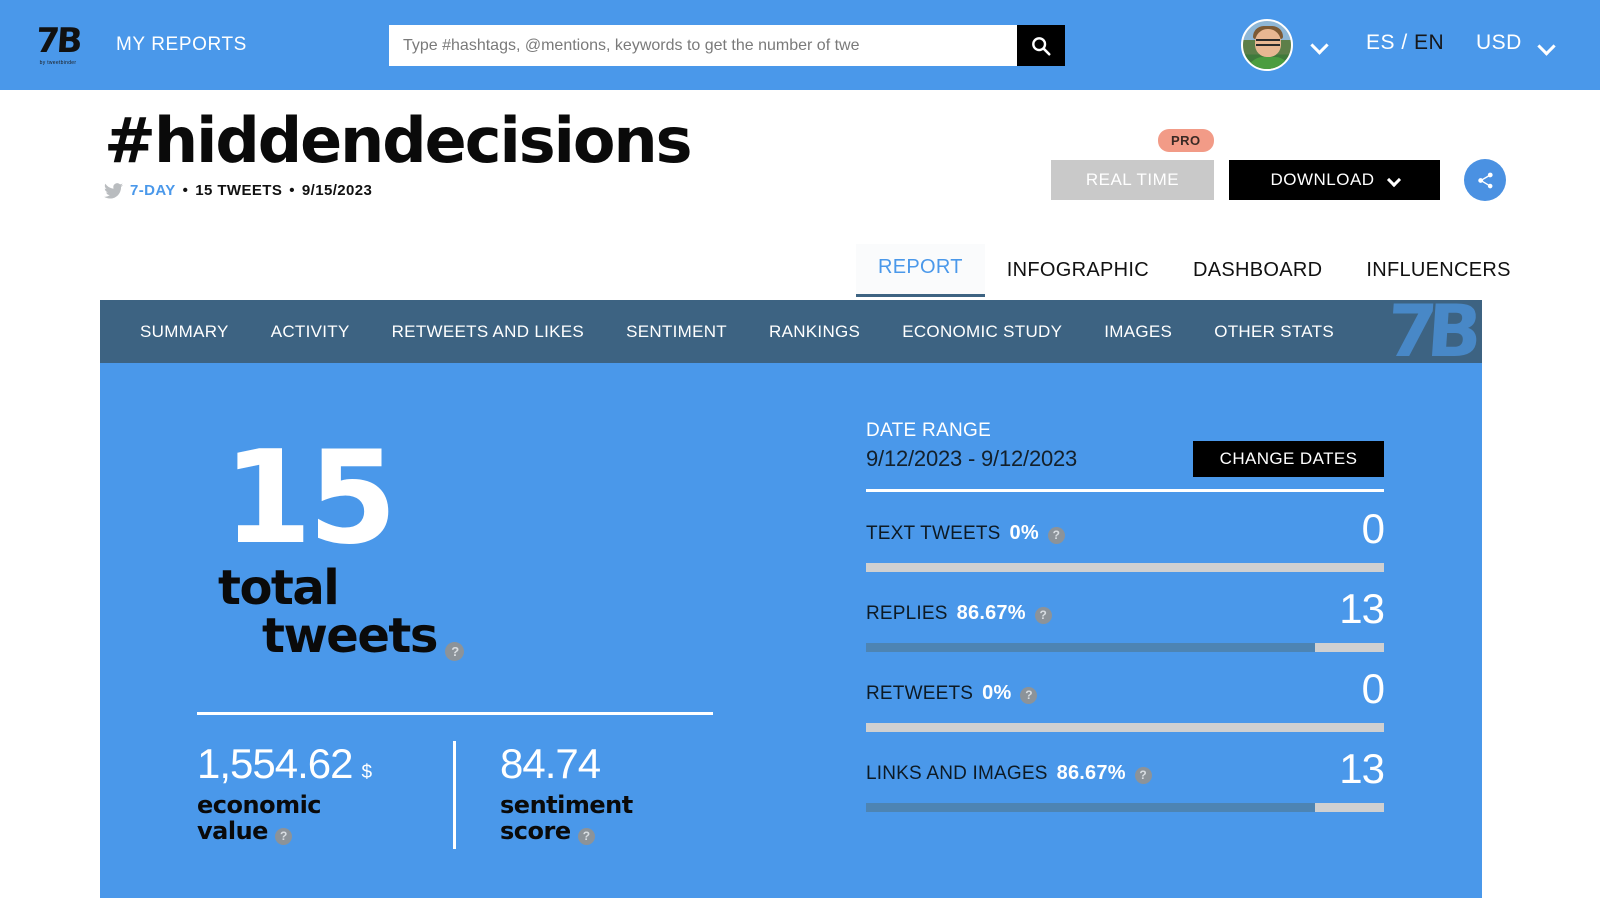 This screenshot has width=1600, height=898. I want to click on metric-name: LINKS AND IMAGES, so click(957, 774).